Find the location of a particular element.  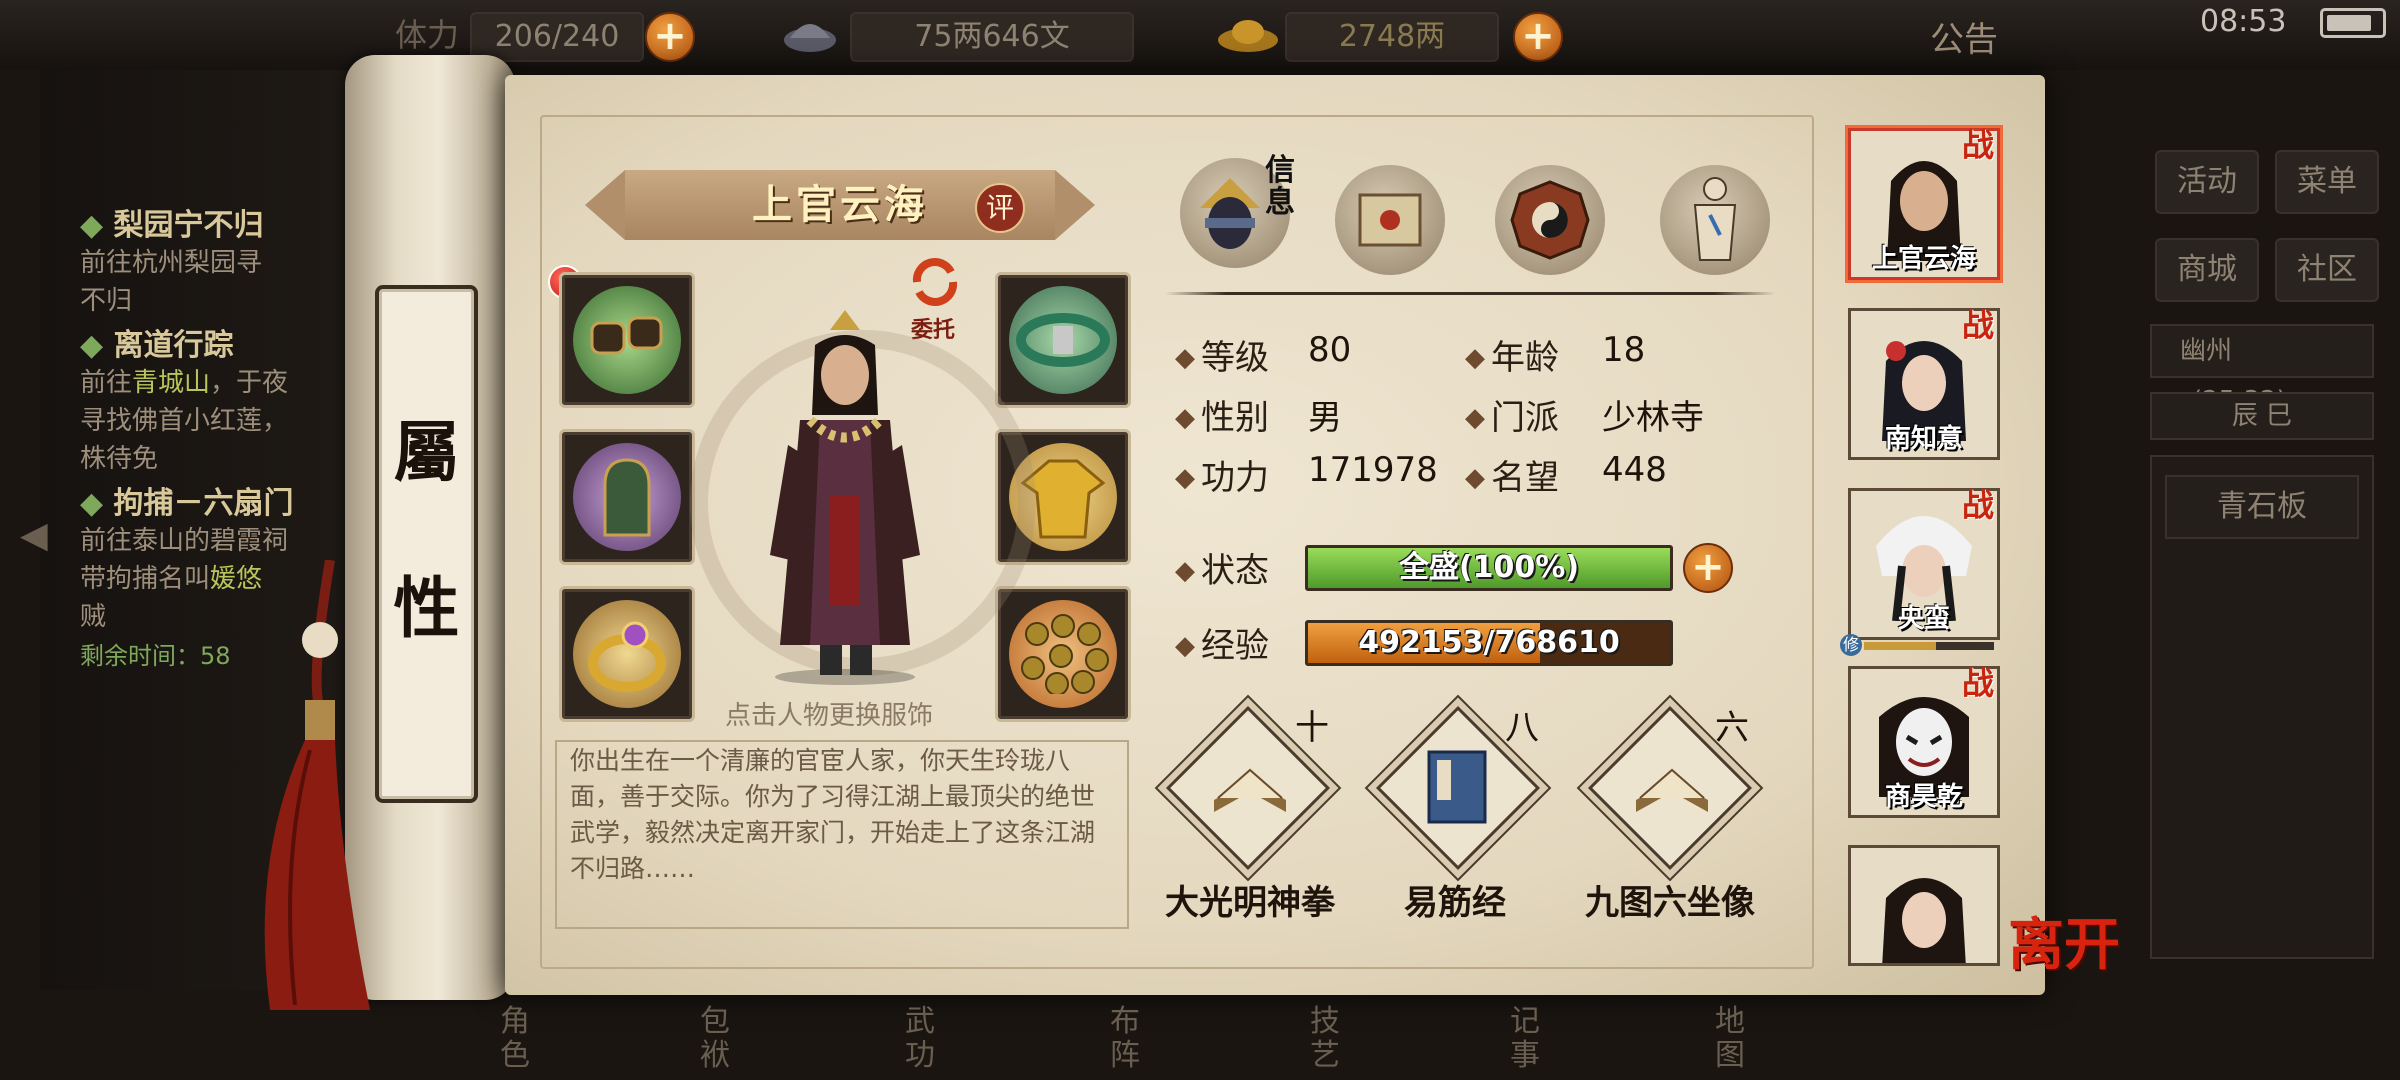

skill-card: 六 九图六坐像 is located at coordinates (1670, 815).